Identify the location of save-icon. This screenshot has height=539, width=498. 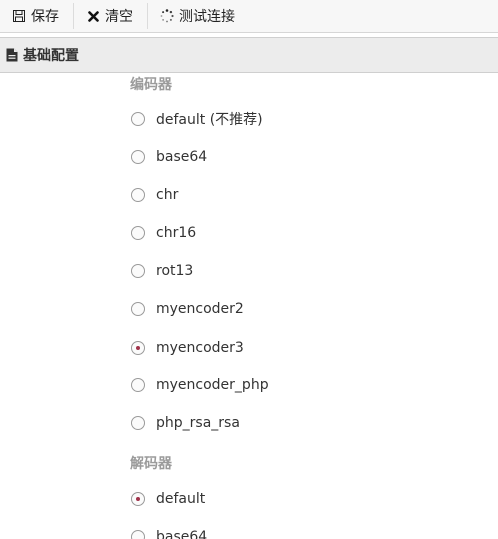
(19, 16).